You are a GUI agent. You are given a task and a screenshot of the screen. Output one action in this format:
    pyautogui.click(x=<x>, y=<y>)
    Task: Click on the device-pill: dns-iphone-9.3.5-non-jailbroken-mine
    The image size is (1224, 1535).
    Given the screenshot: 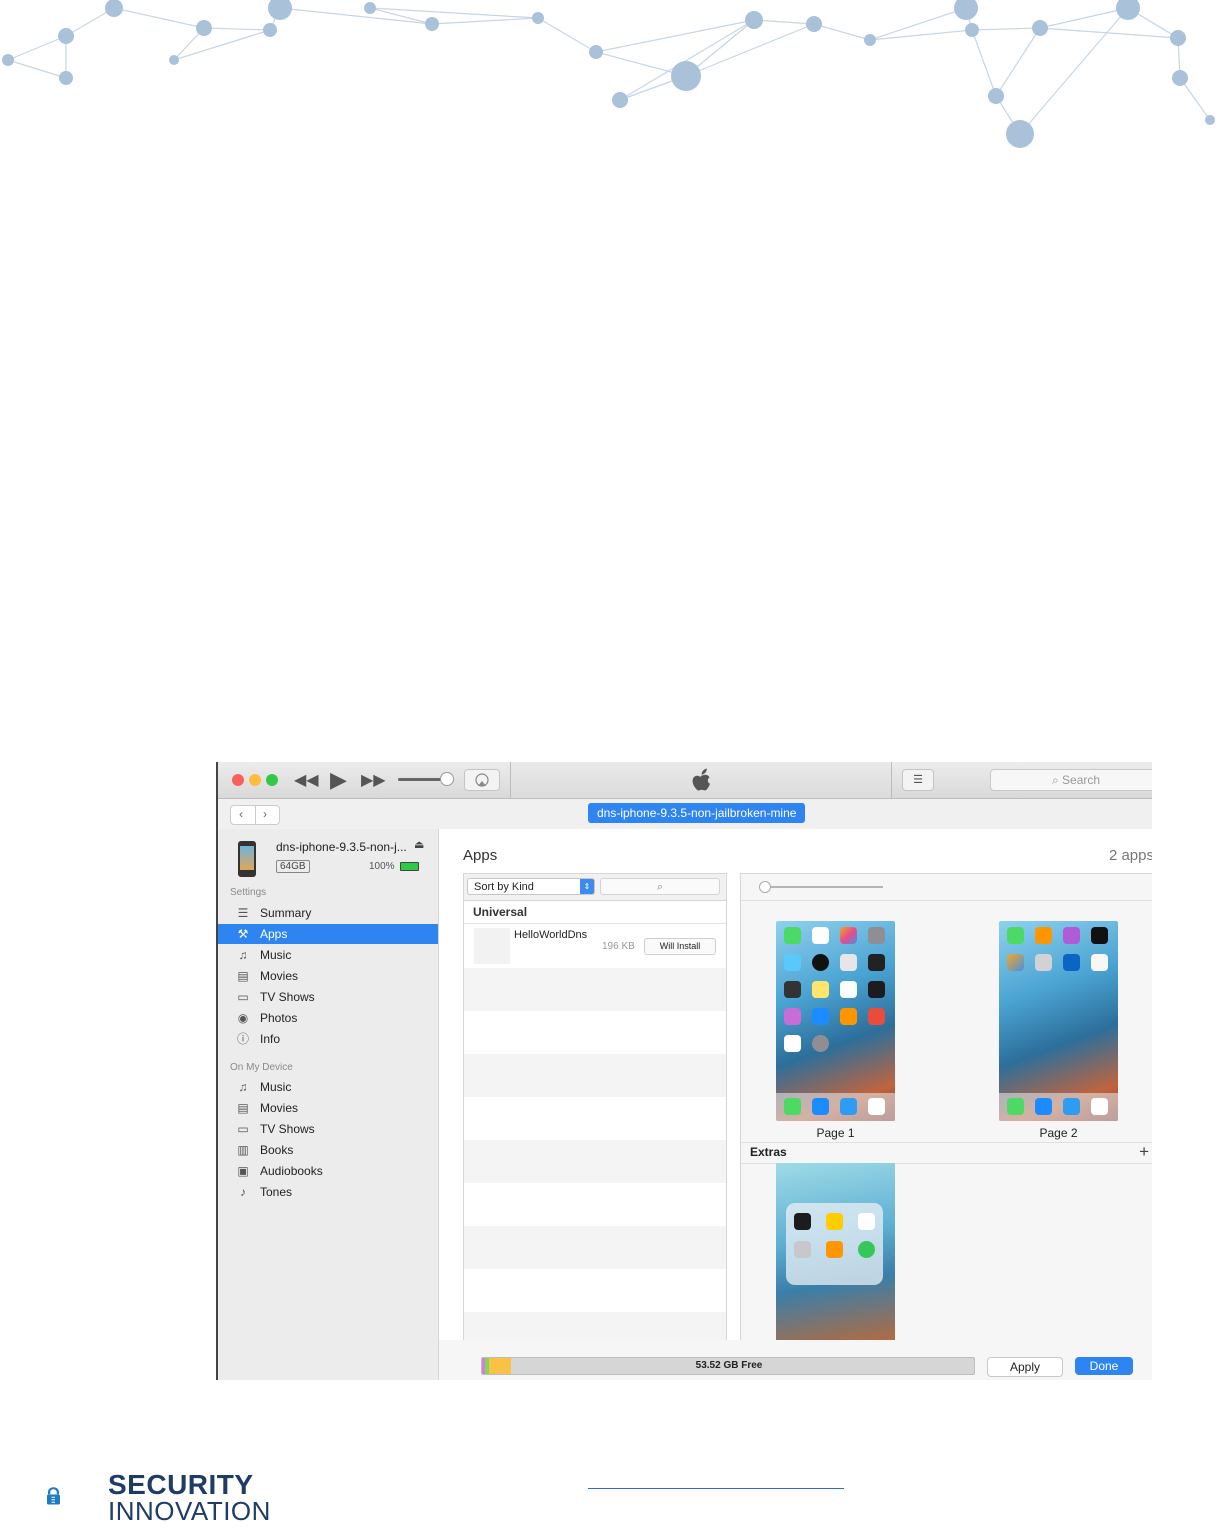 What is the action you would take?
    pyautogui.click(x=697, y=813)
    